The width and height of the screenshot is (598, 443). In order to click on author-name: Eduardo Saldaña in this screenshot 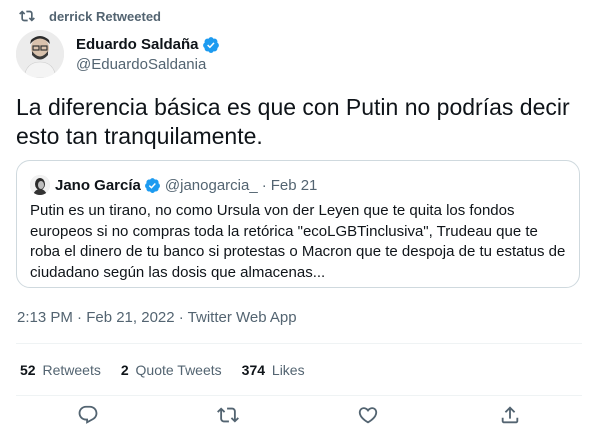, I will do `click(137, 44)`.